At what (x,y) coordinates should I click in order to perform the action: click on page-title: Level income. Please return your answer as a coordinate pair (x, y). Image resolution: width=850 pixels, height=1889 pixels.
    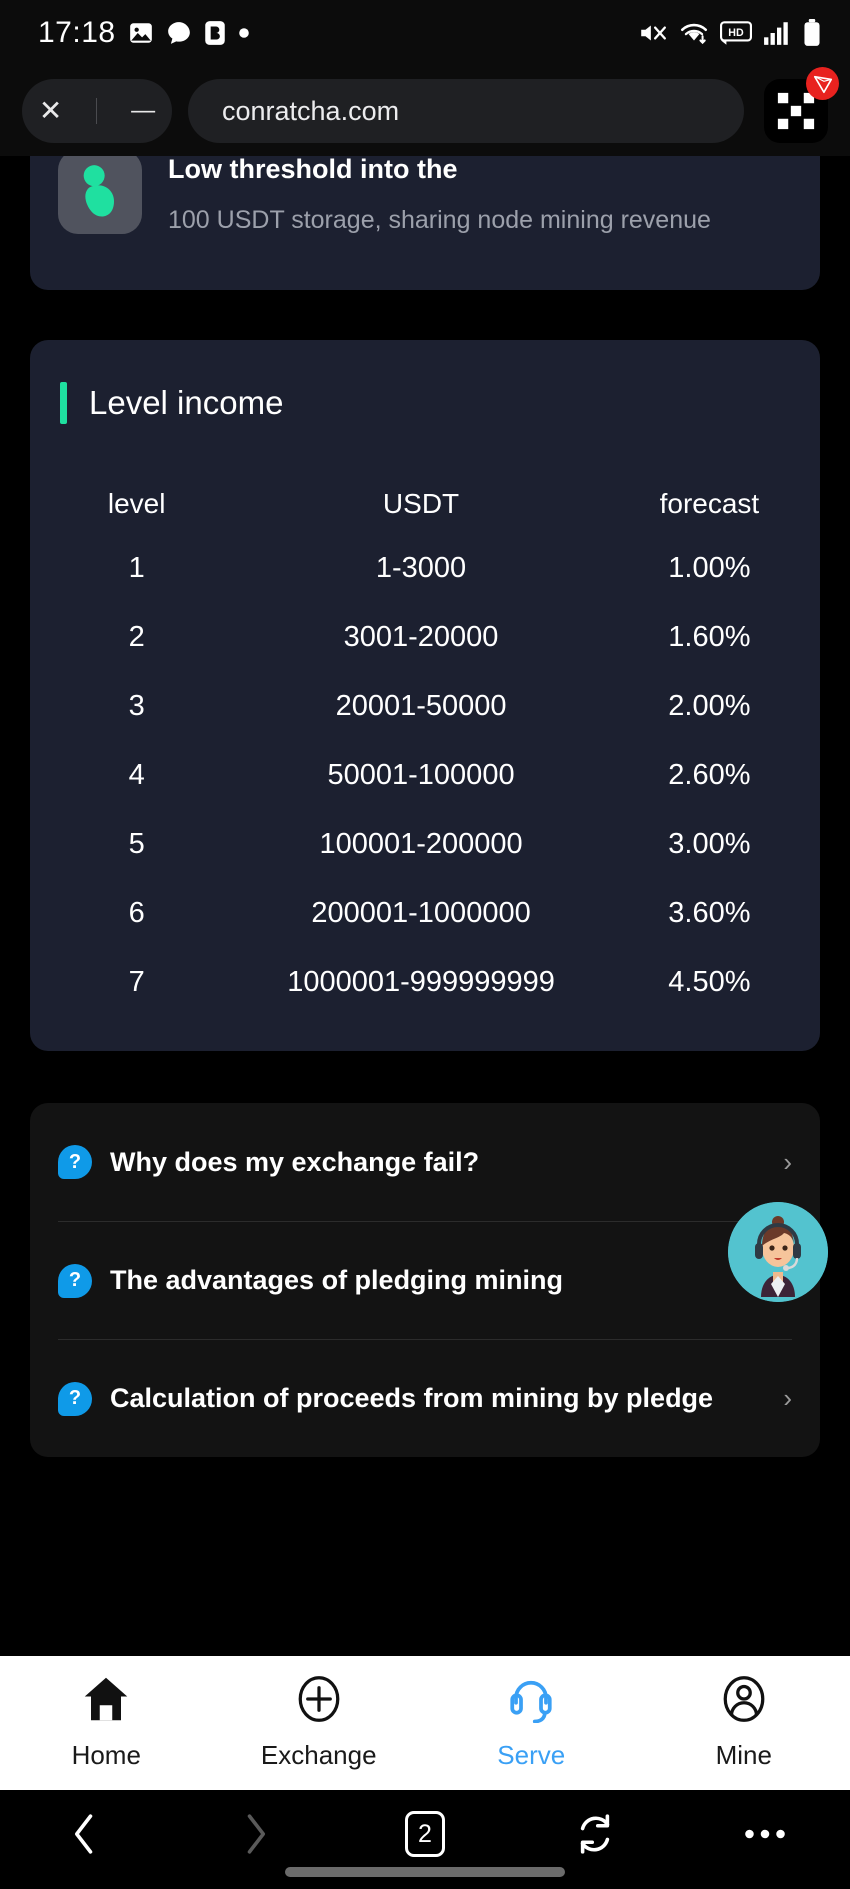
    Looking at the image, I should click on (186, 402).